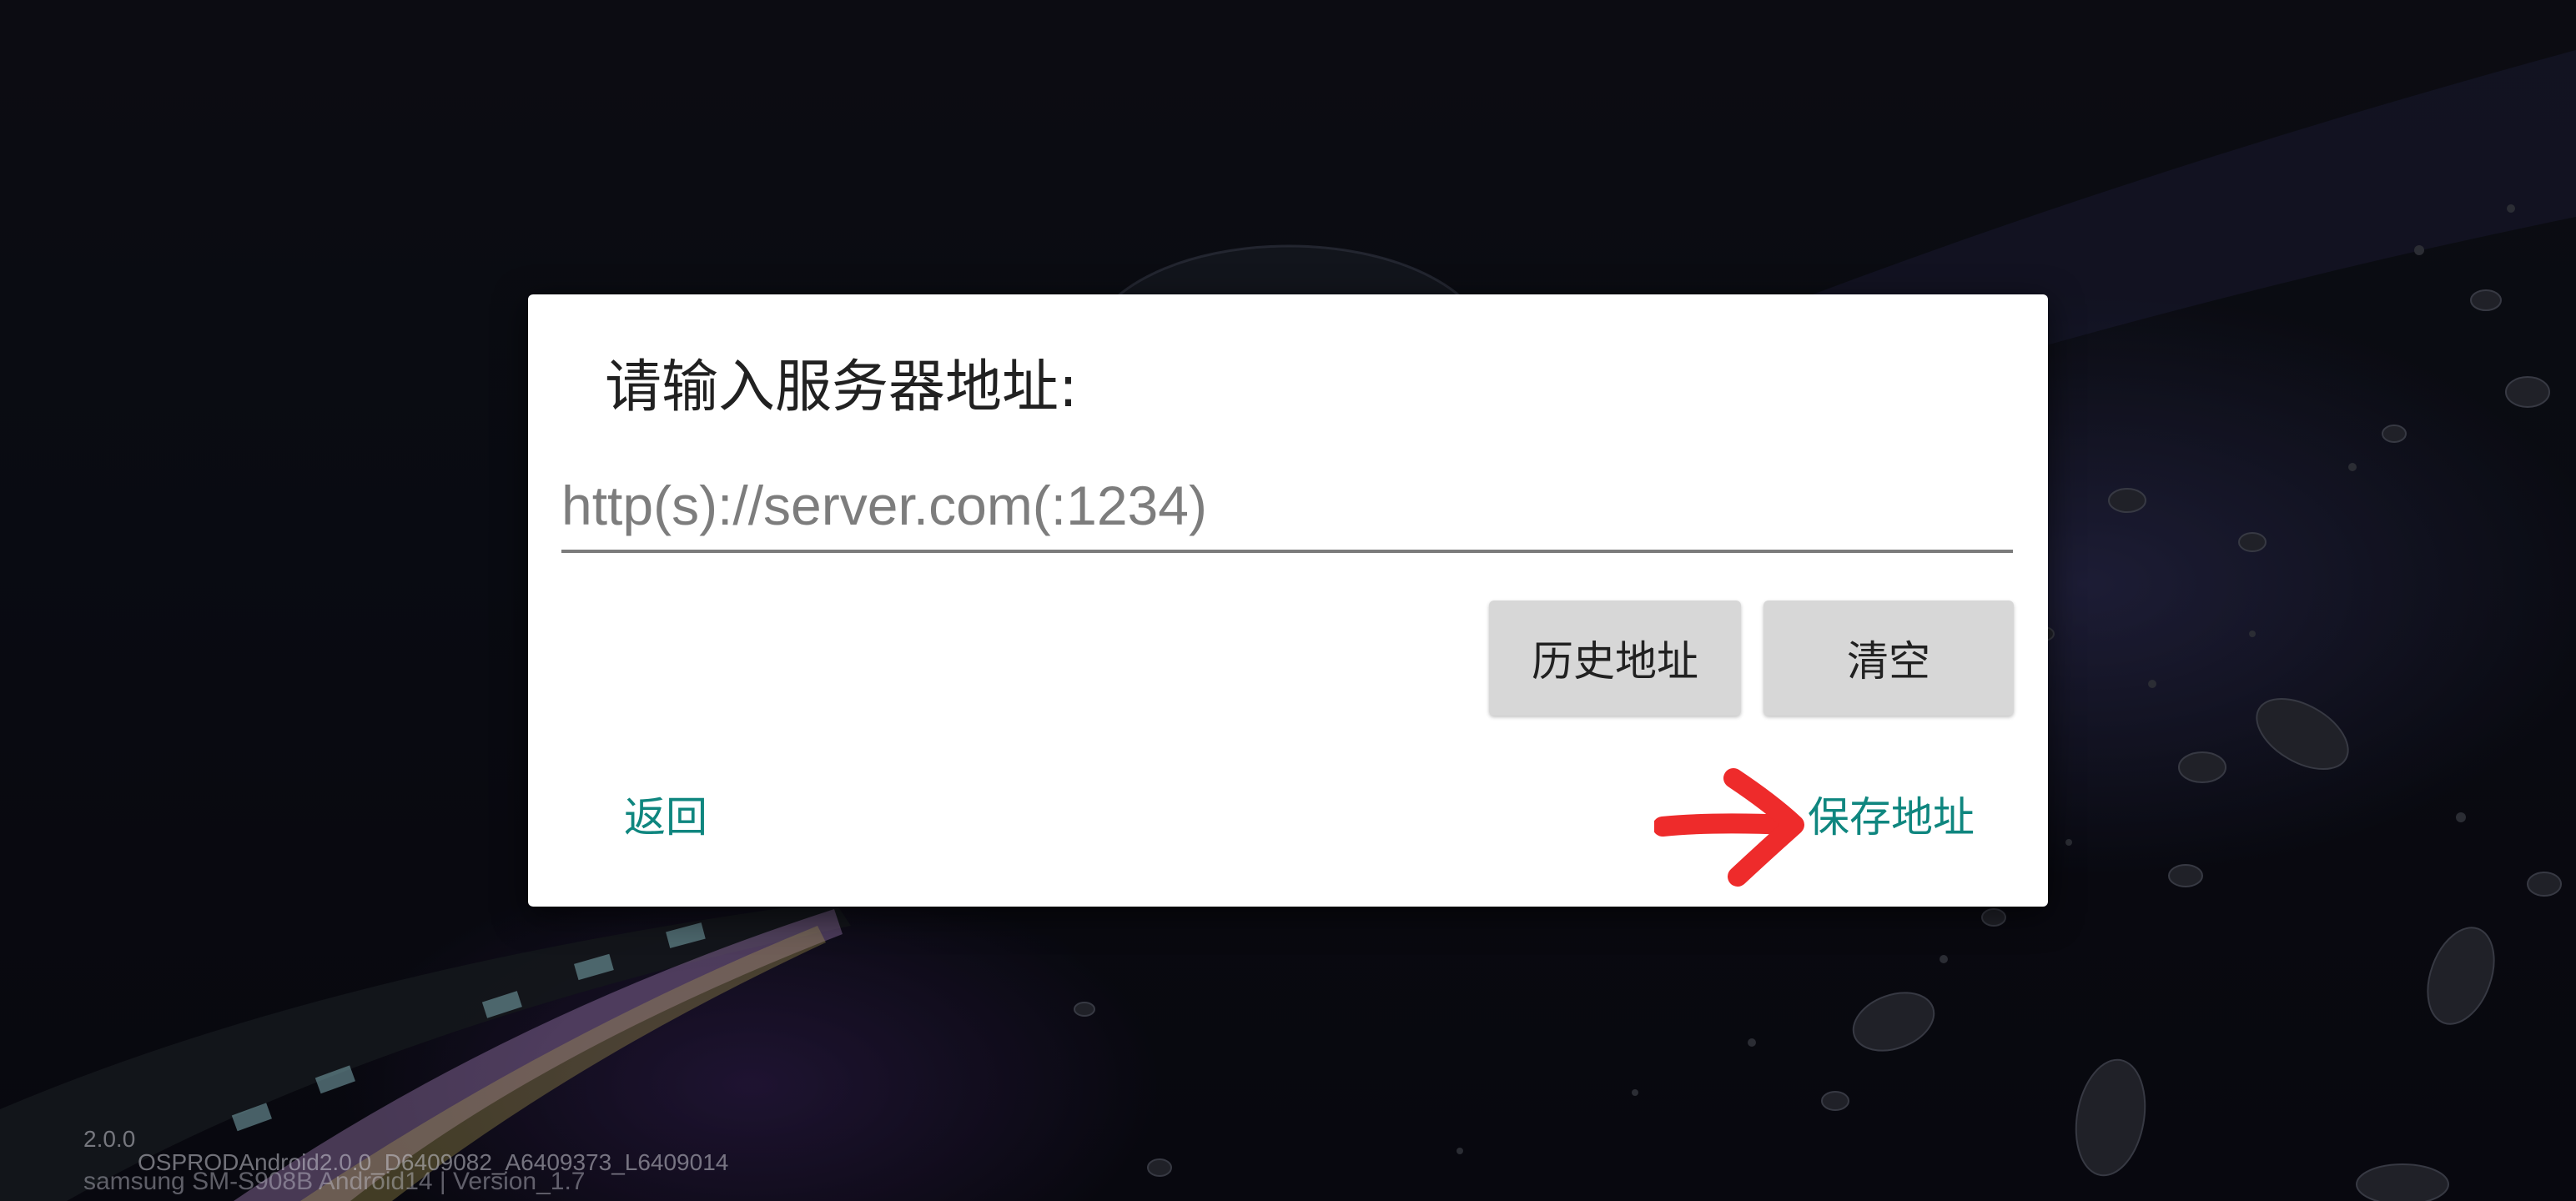  Describe the element at coordinates (665, 814) in the screenshot. I see `back-button: 返回` at that location.